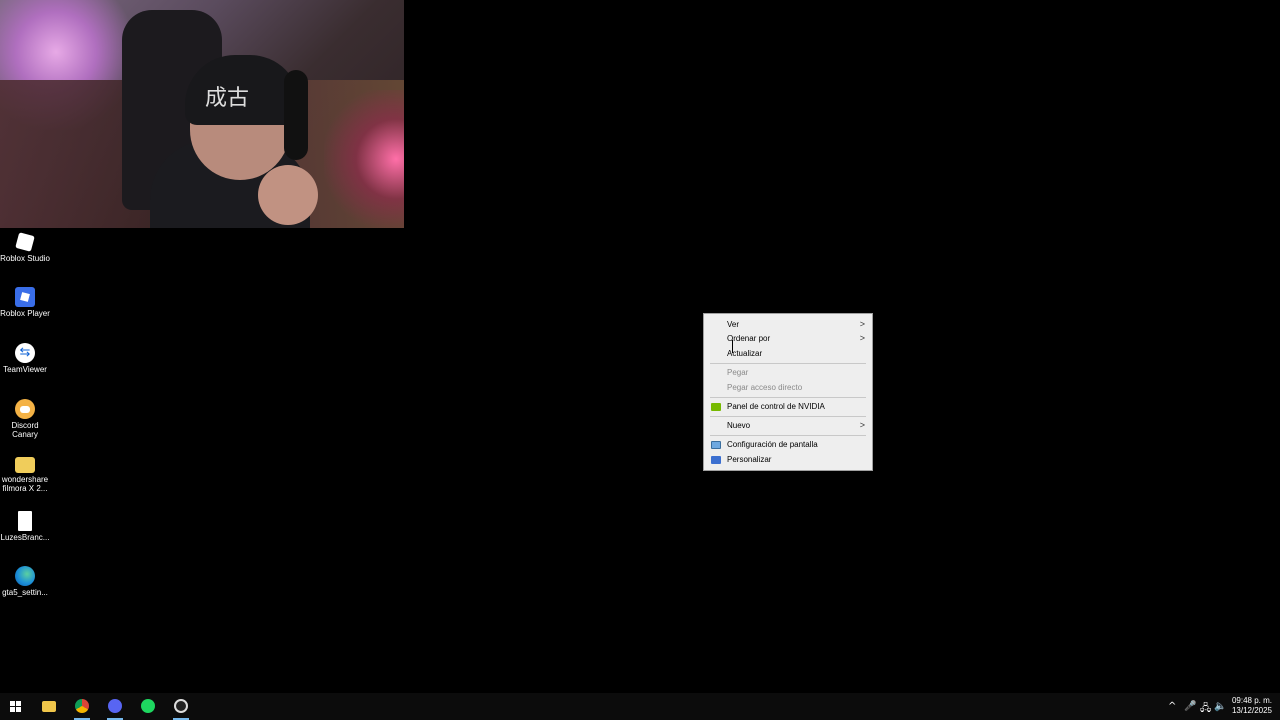 This screenshot has height=720, width=1280. I want to click on desktop-icon-label: Discord Canary, so click(25, 430).